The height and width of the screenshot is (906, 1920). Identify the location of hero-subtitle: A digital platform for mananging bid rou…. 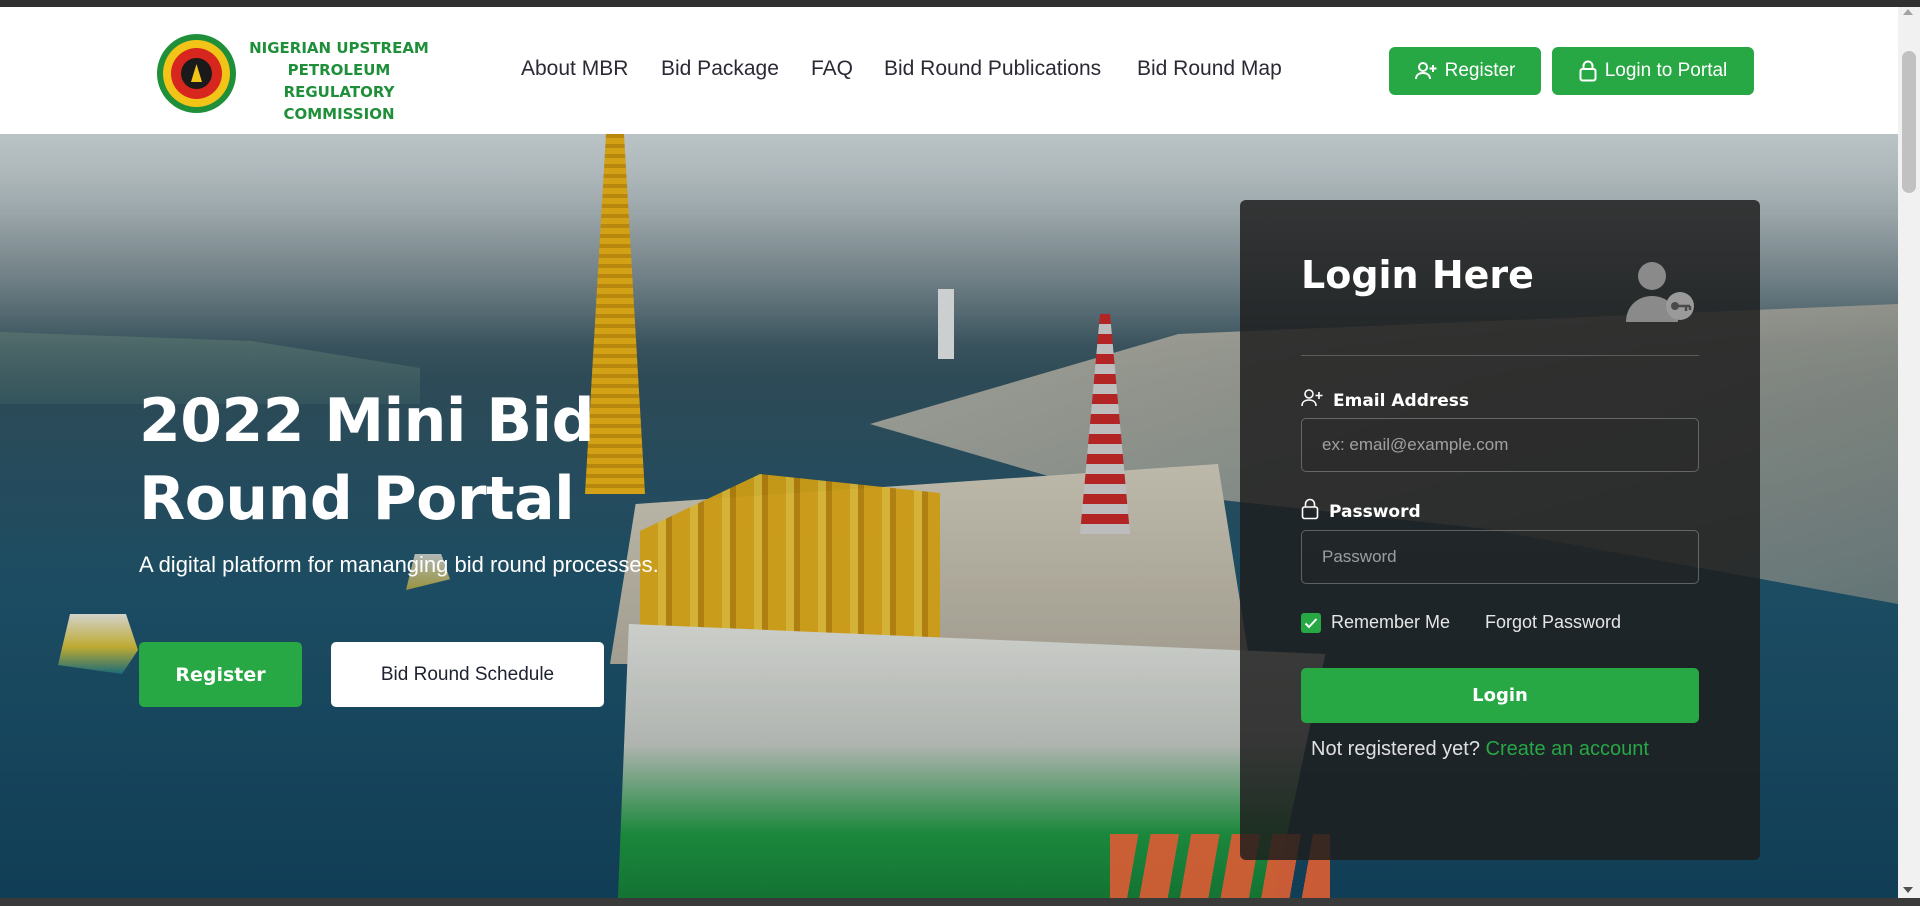
(399, 564).